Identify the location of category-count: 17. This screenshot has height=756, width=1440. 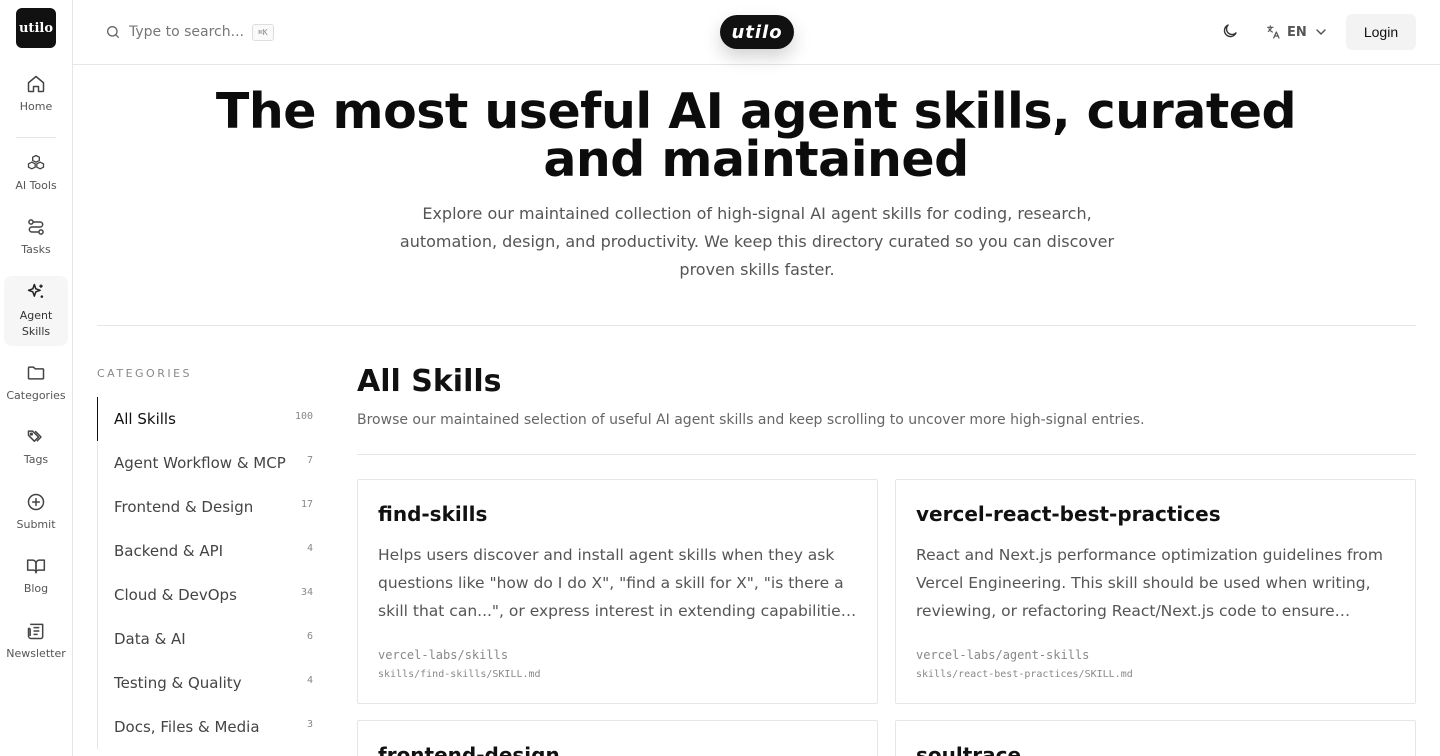
(306, 504).